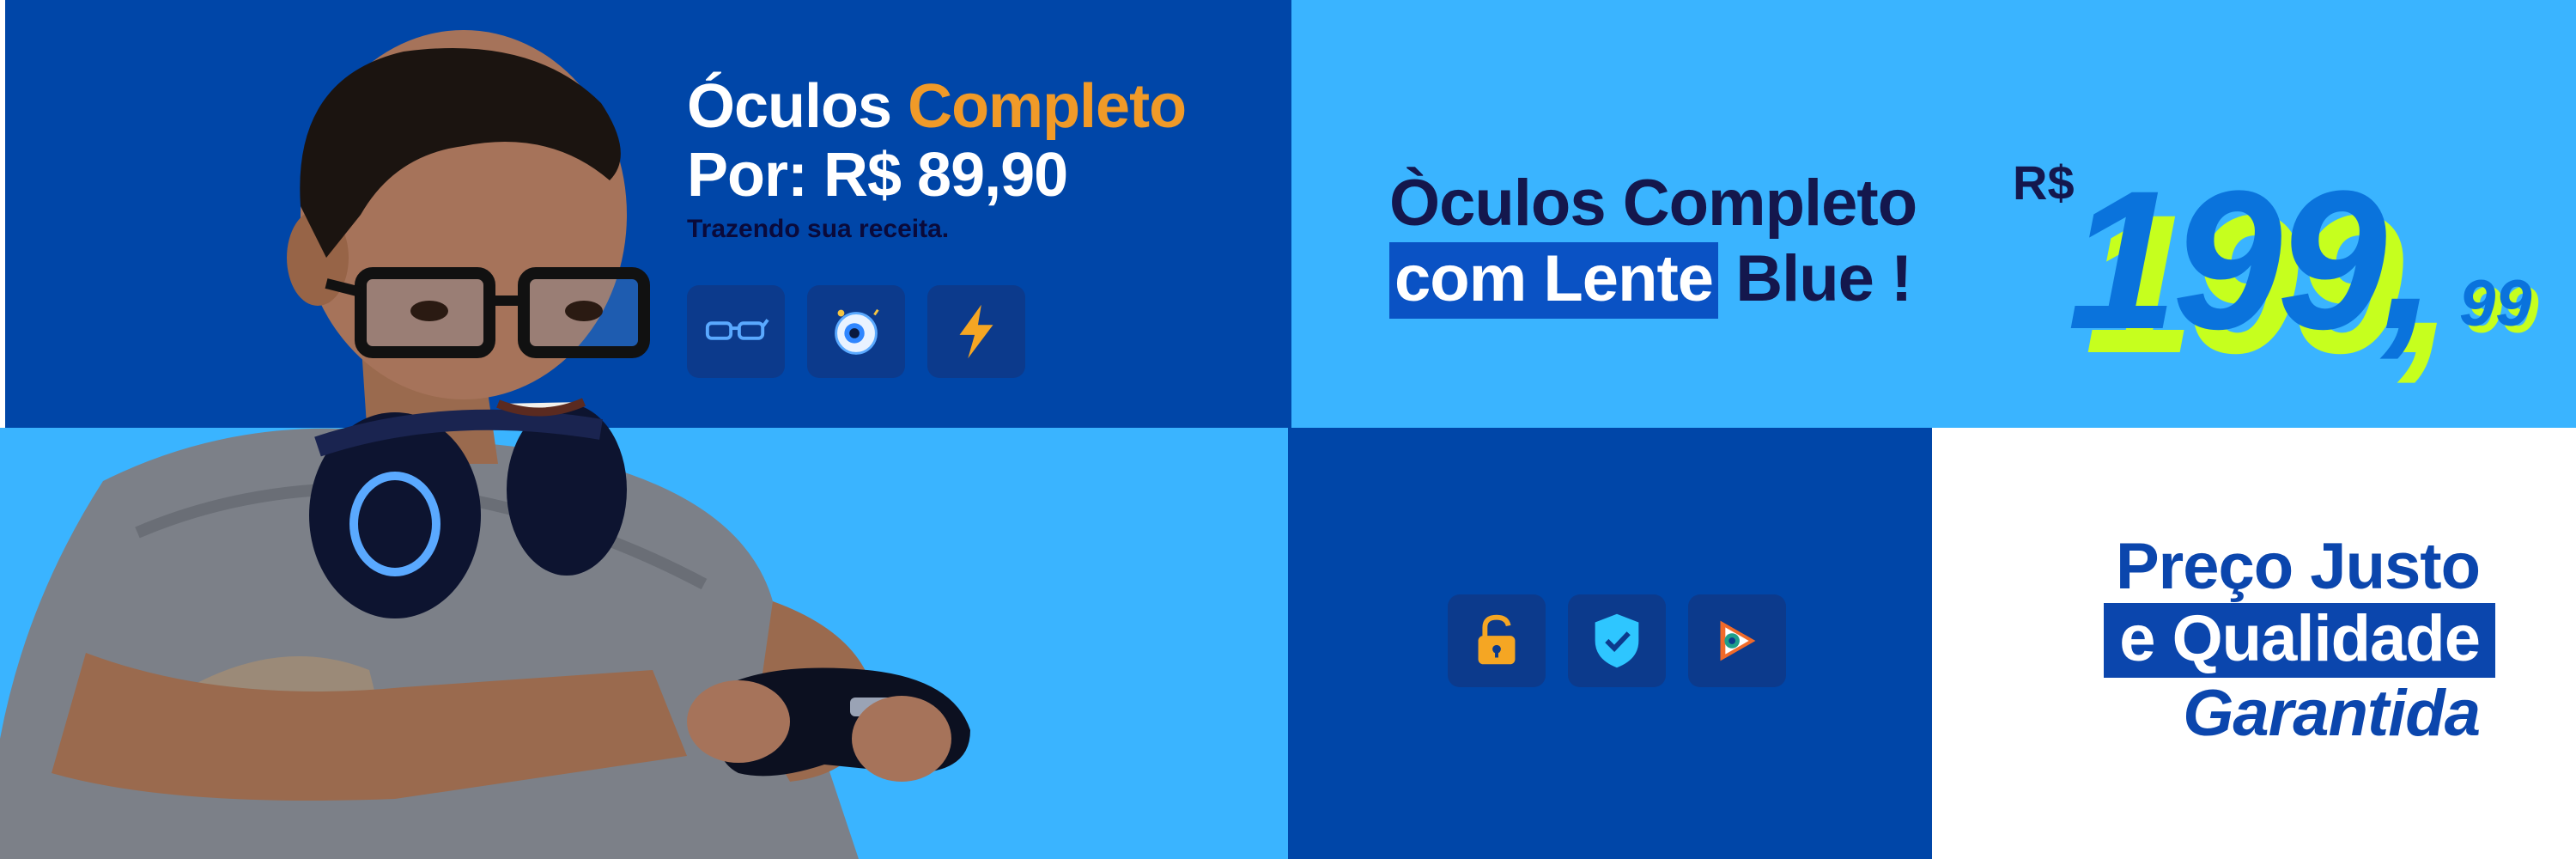 This screenshot has width=2576, height=859. What do you see at coordinates (1815, 279) in the screenshot?
I see `blue-title-rest: Blue !` at bounding box center [1815, 279].